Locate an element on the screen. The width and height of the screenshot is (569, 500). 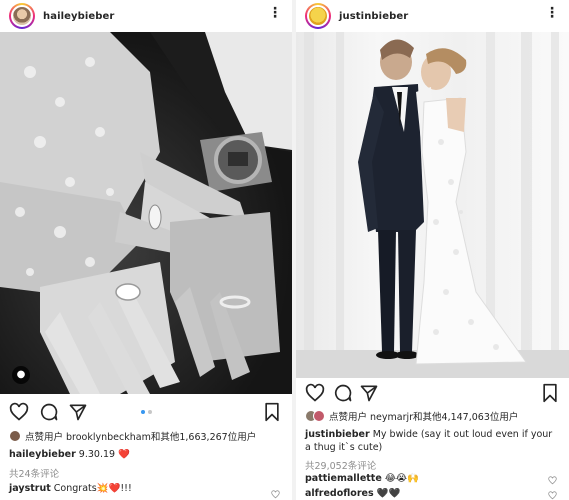
liked-by: 点赞用户 brooklynbeckham和其他1,663,267位用户 is located at coordinates (150, 436).